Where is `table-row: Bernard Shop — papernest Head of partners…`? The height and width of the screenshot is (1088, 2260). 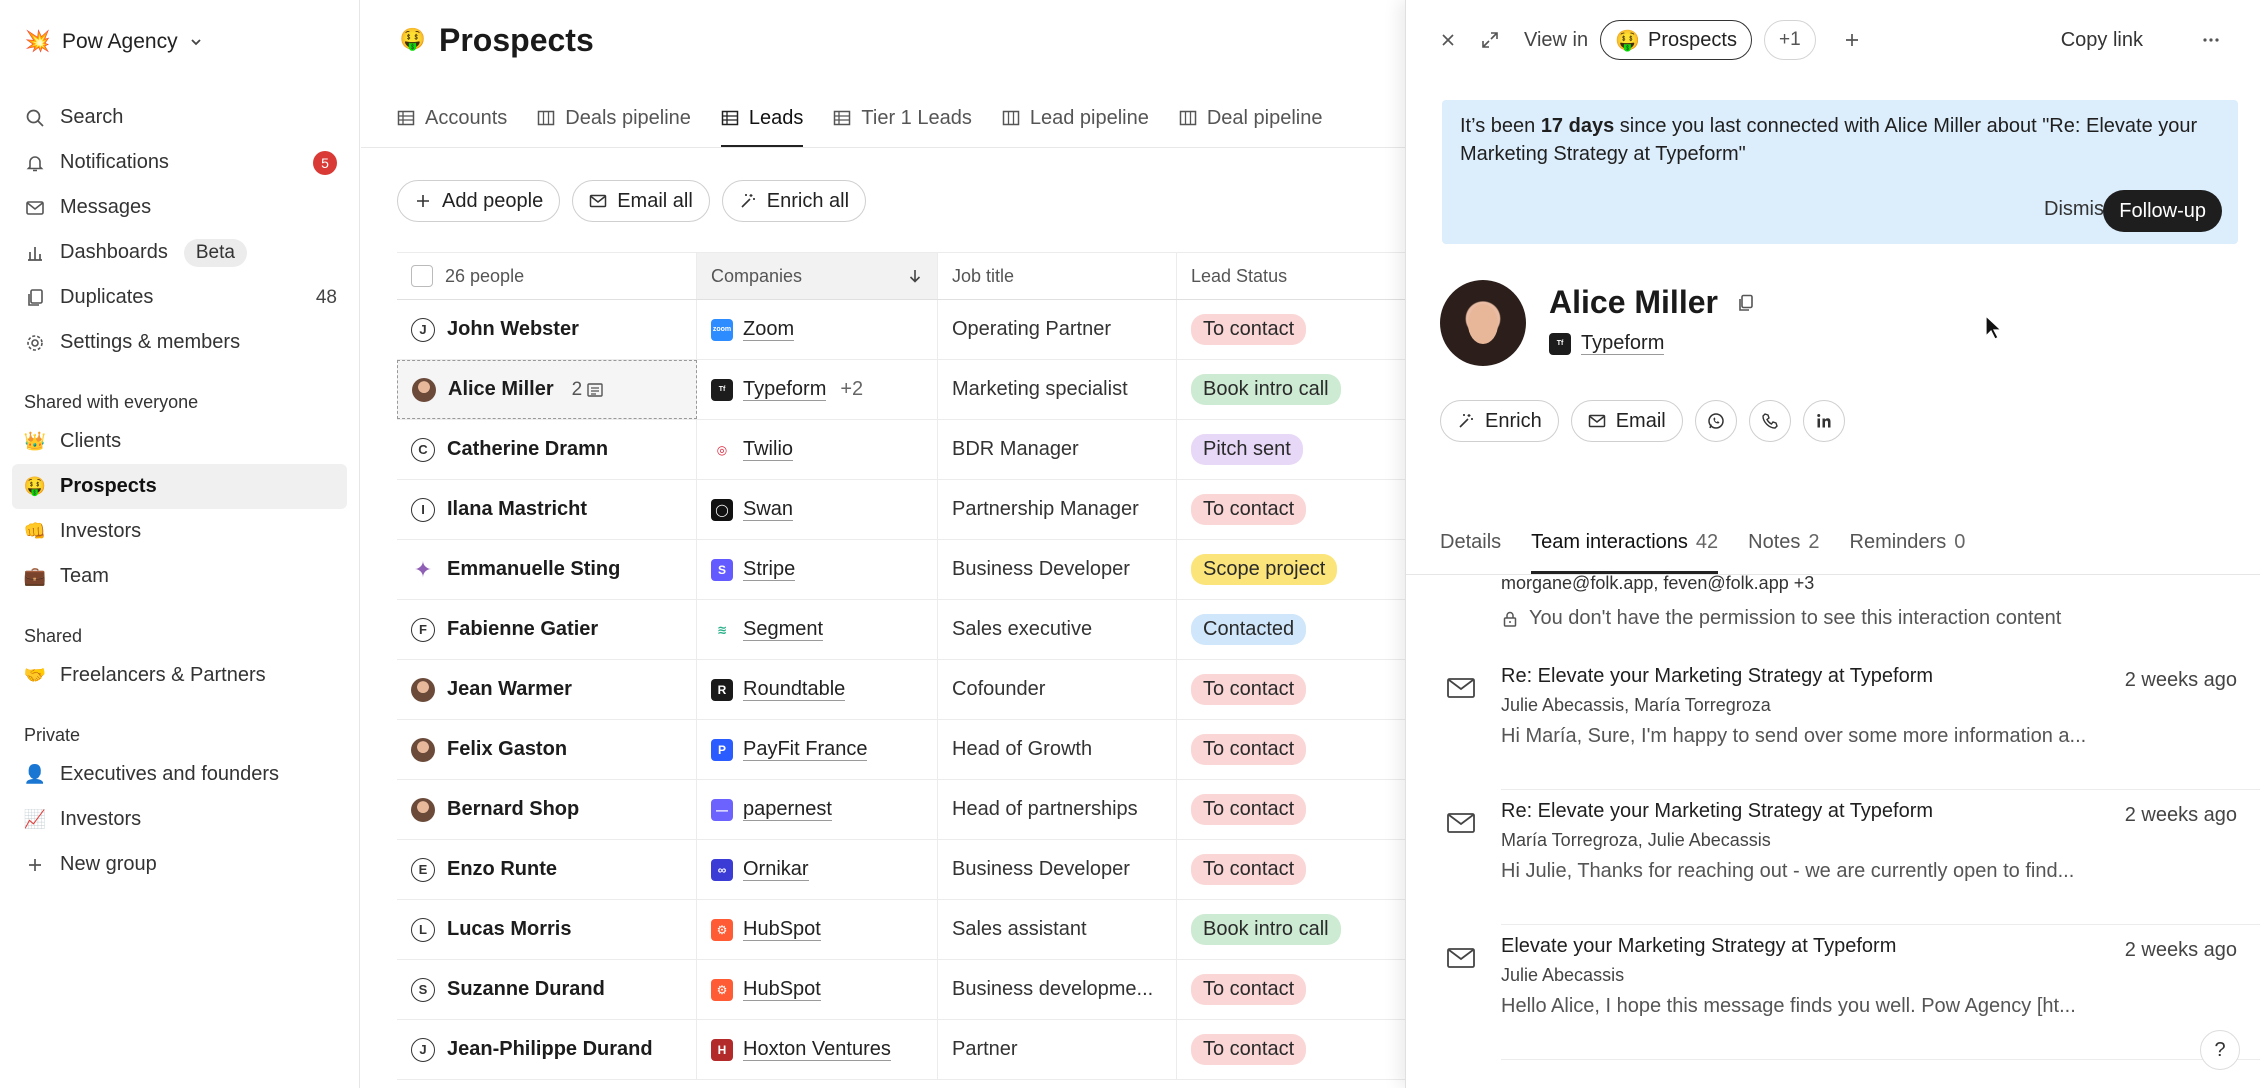 table-row: Bernard Shop — papernest Head of partners… is located at coordinates (901, 810).